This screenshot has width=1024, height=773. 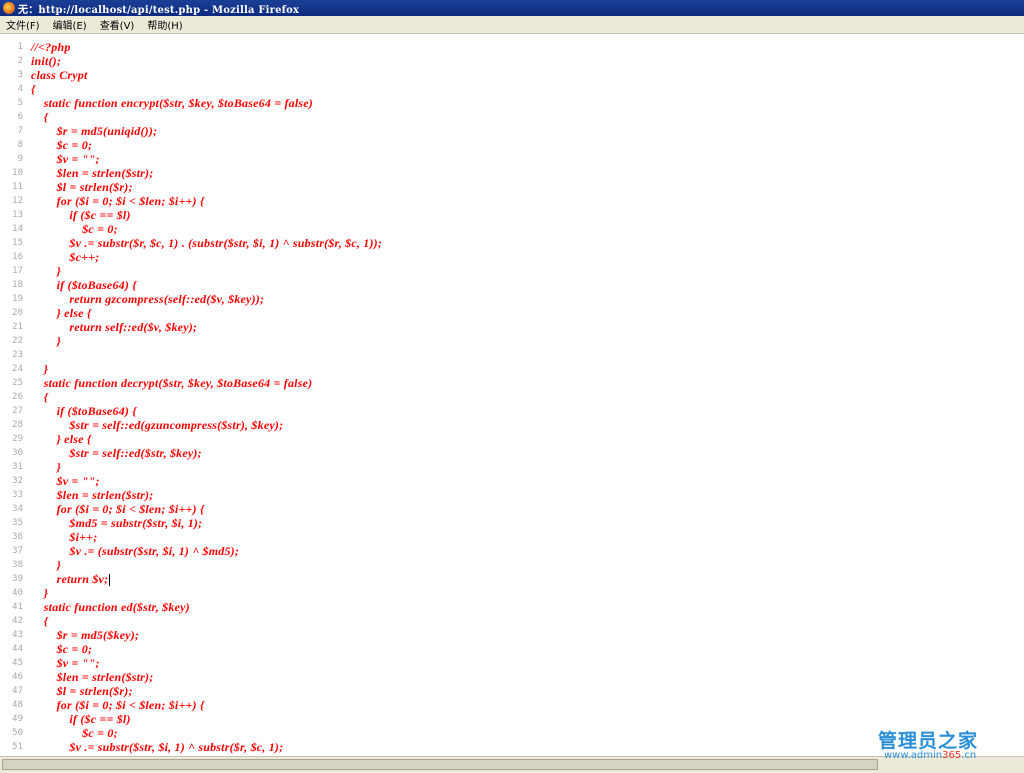 I want to click on code-text: $len = strlen($str);, so click(x=92, y=494).